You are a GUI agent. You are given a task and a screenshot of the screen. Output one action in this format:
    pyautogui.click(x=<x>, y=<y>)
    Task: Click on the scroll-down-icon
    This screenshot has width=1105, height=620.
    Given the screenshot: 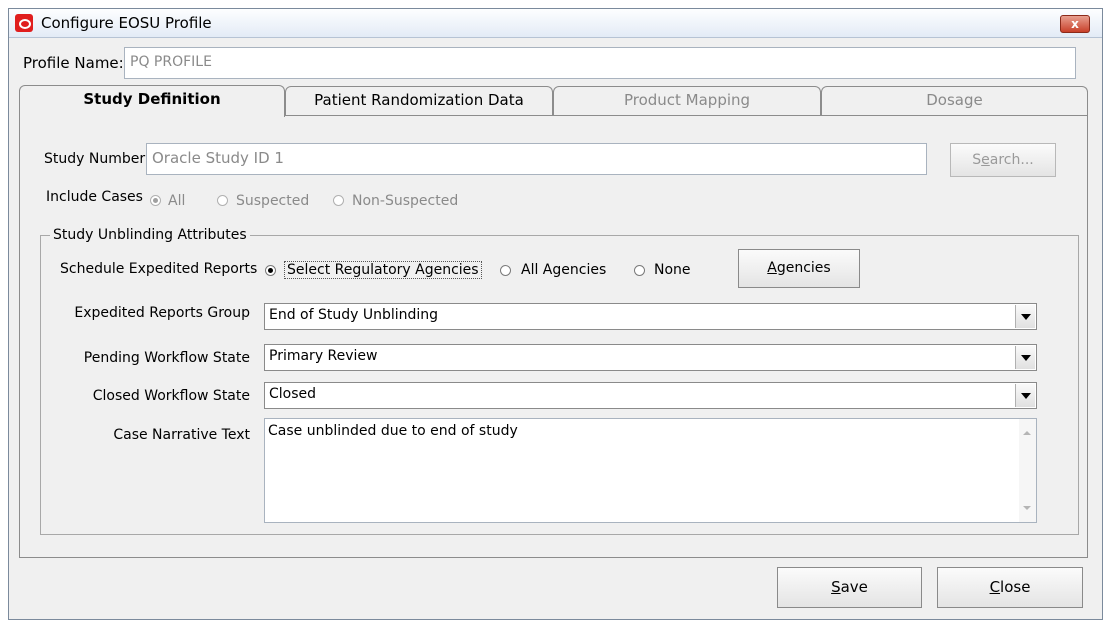 What is the action you would take?
    pyautogui.click(x=1027, y=508)
    